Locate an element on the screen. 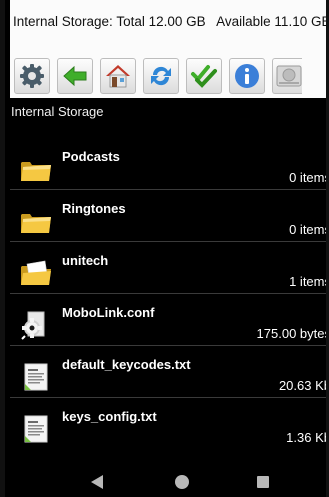  home-circle-icon is located at coordinates (182, 482).